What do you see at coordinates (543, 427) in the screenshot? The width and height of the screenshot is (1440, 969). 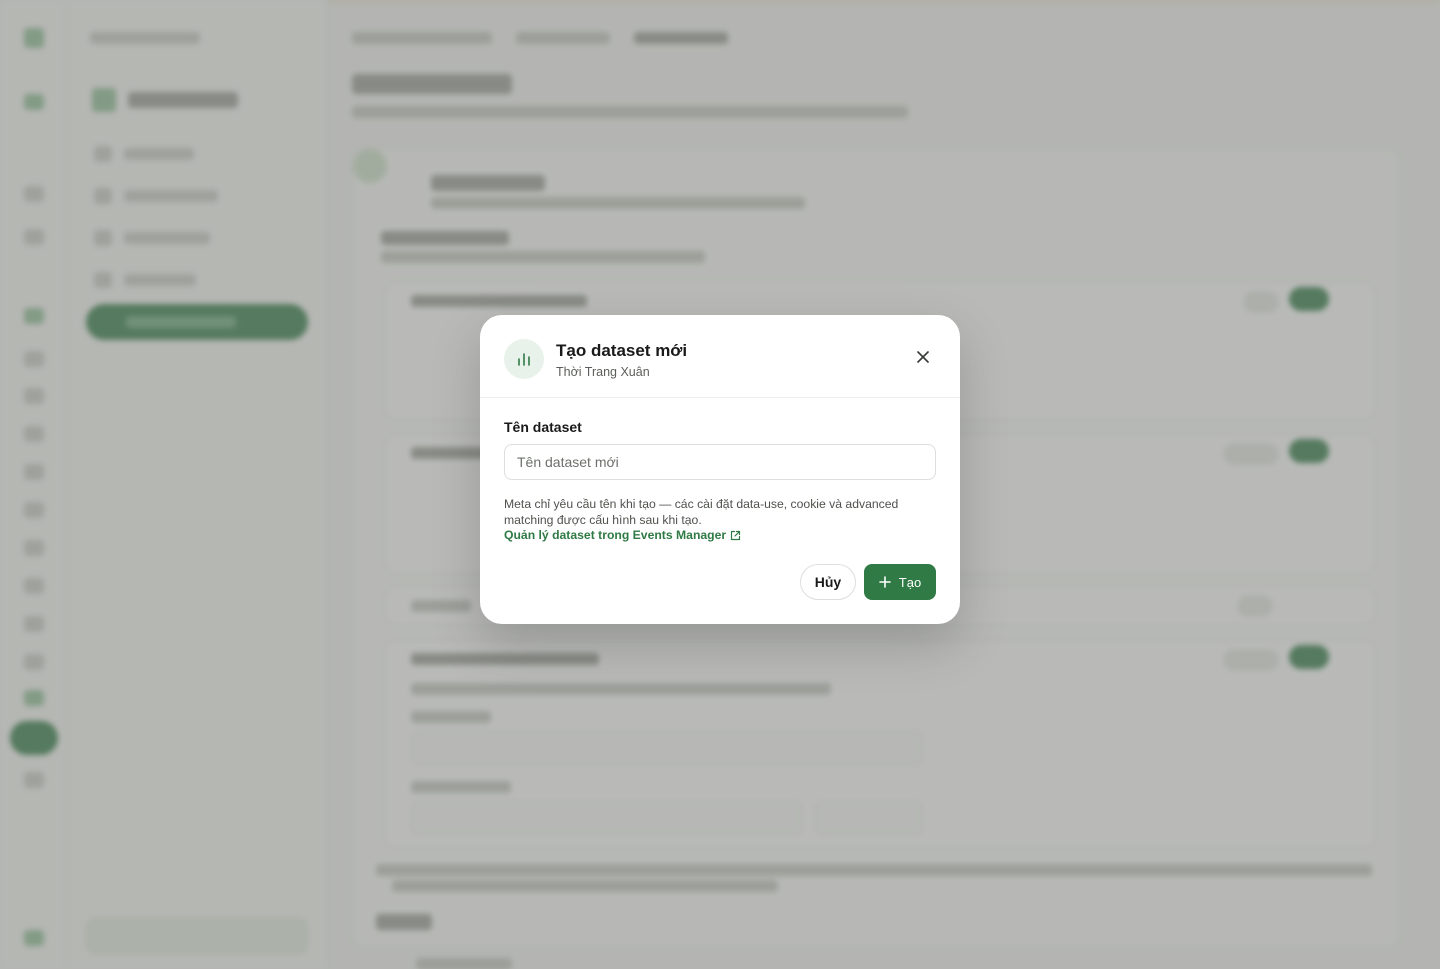 I see `dataset-name-label: Tên dataset` at bounding box center [543, 427].